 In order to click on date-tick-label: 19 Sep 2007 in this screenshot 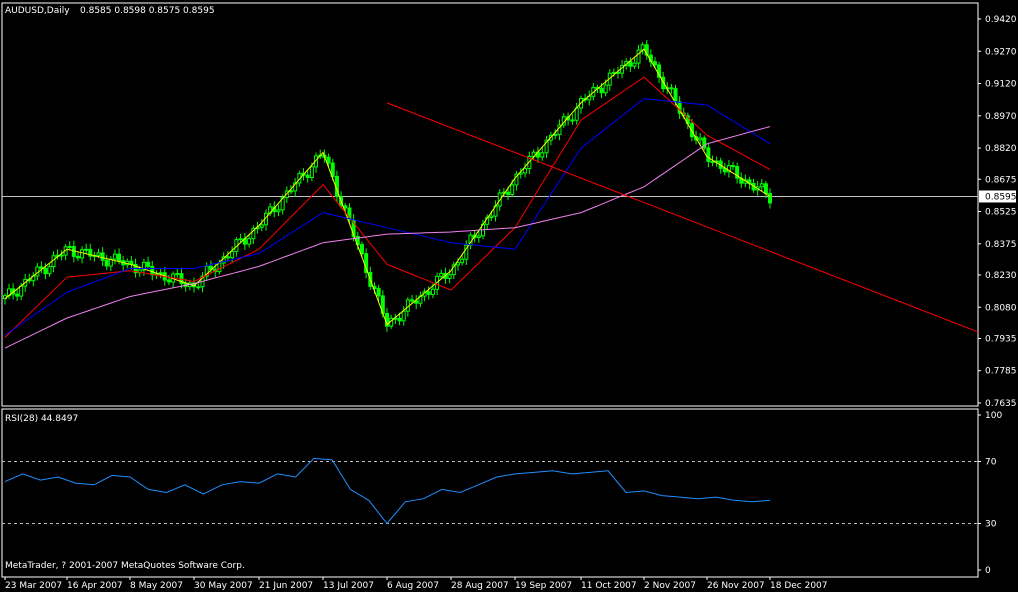, I will do `click(543, 586)`.